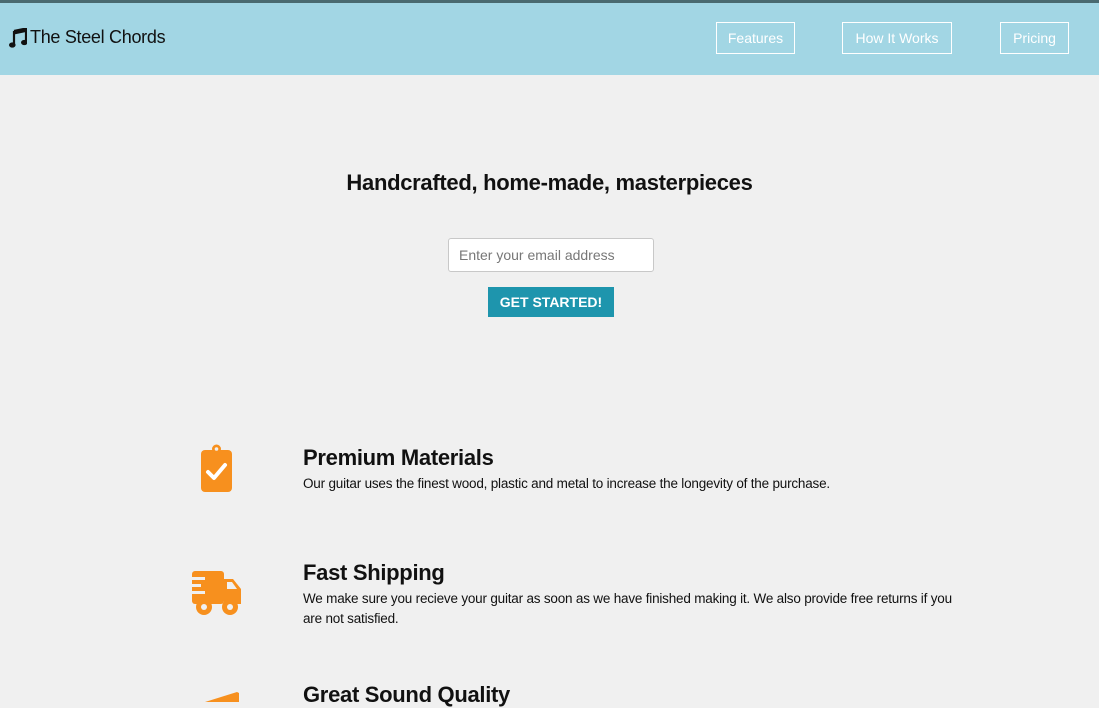  Describe the element at coordinates (216, 593) in the screenshot. I see `shipping-truck-icon` at that location.